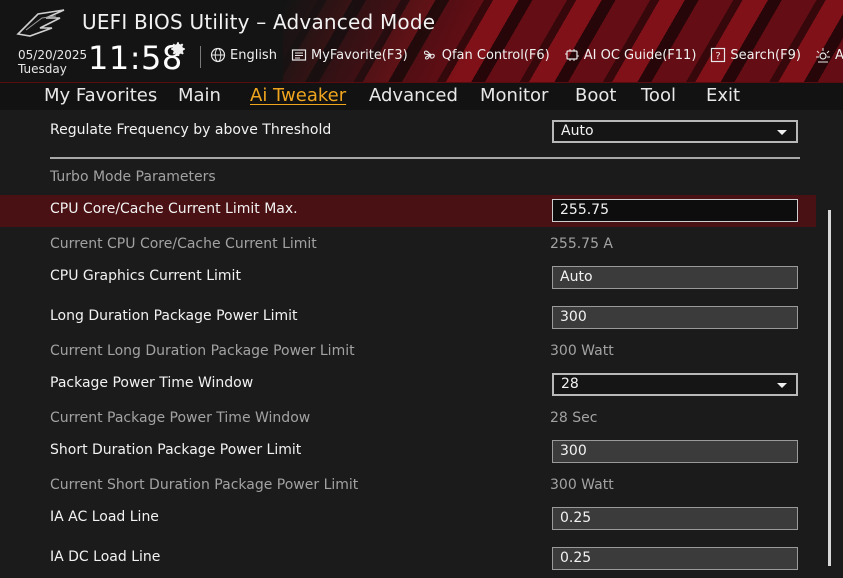 The width and height of the screenshot is (843, 578). What do you see at coordinates (582, 485) in the screenshot?
I see `current-short-duration-power-limit-value: 300 Watt` at bounding box center [582, 485].